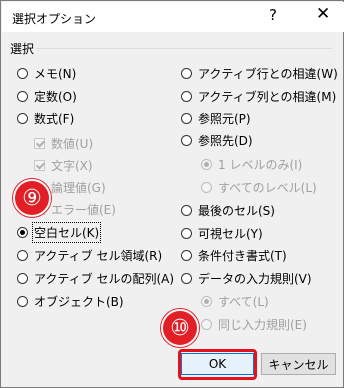  Describe the element at coordinates (47, 96) in the screenshot. I see `option-constants: 定数(O)` at that location.